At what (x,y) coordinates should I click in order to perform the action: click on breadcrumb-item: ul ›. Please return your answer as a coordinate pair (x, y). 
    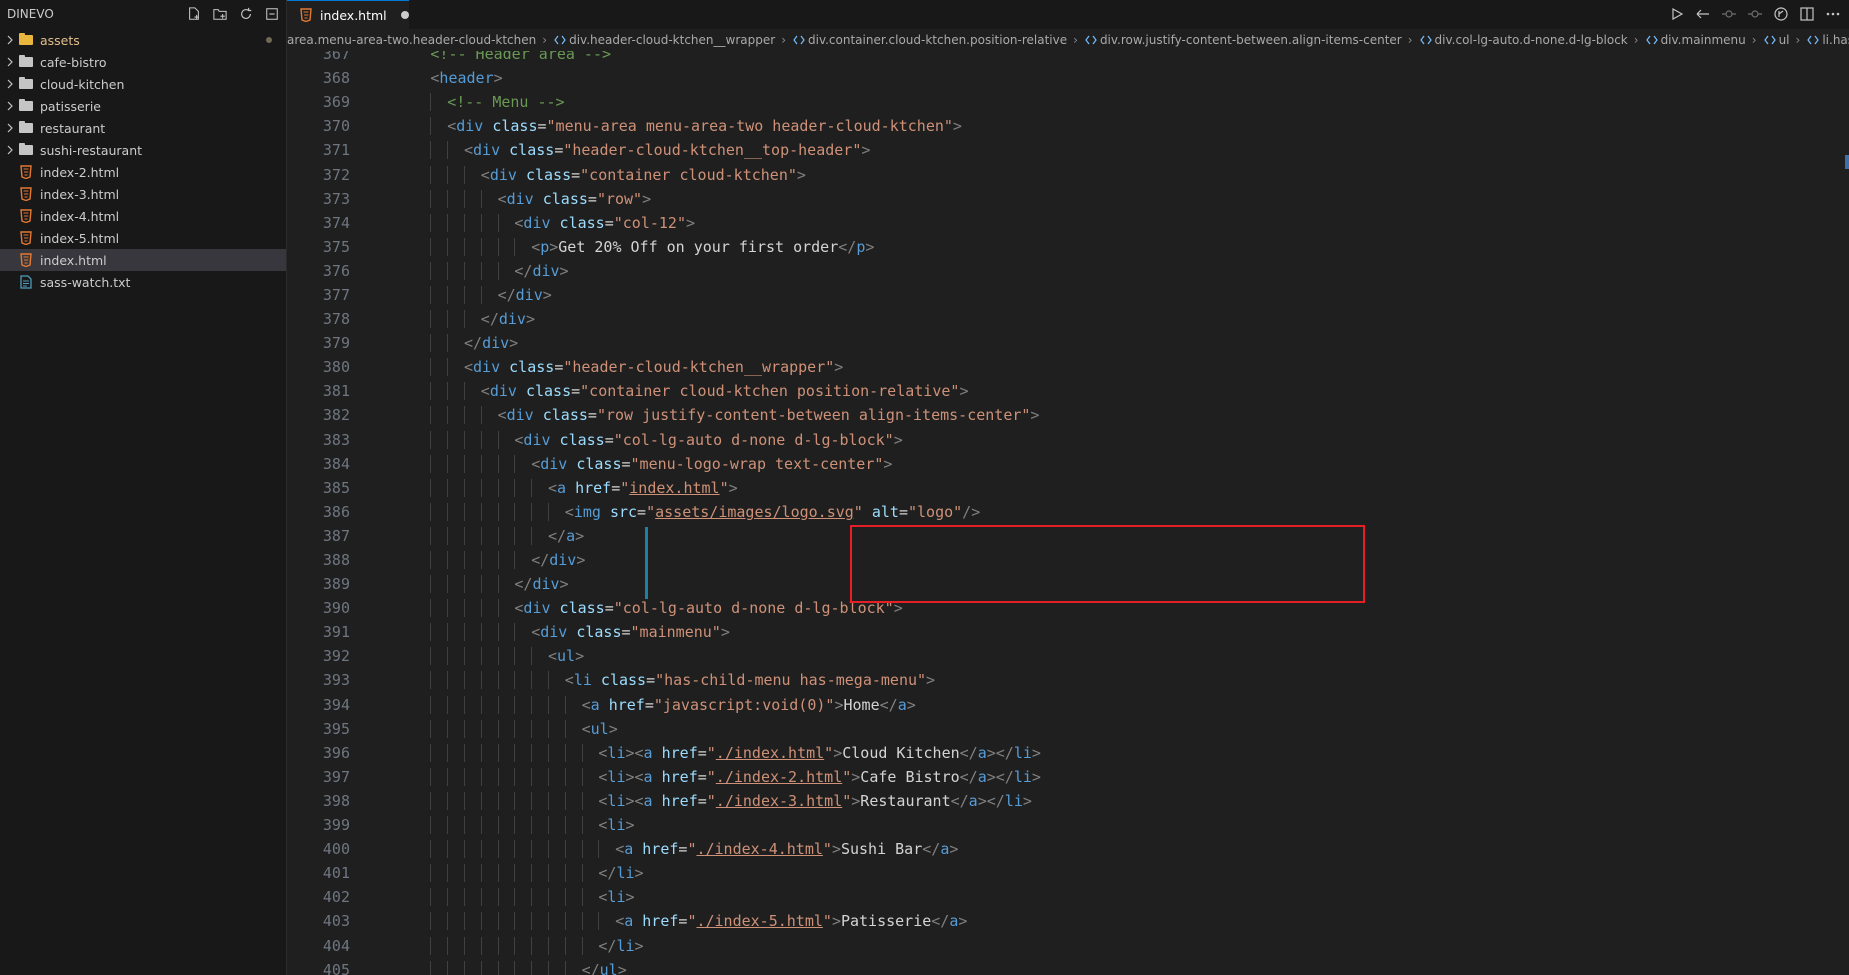
    Looking at the image, I should click on (1778, 40).